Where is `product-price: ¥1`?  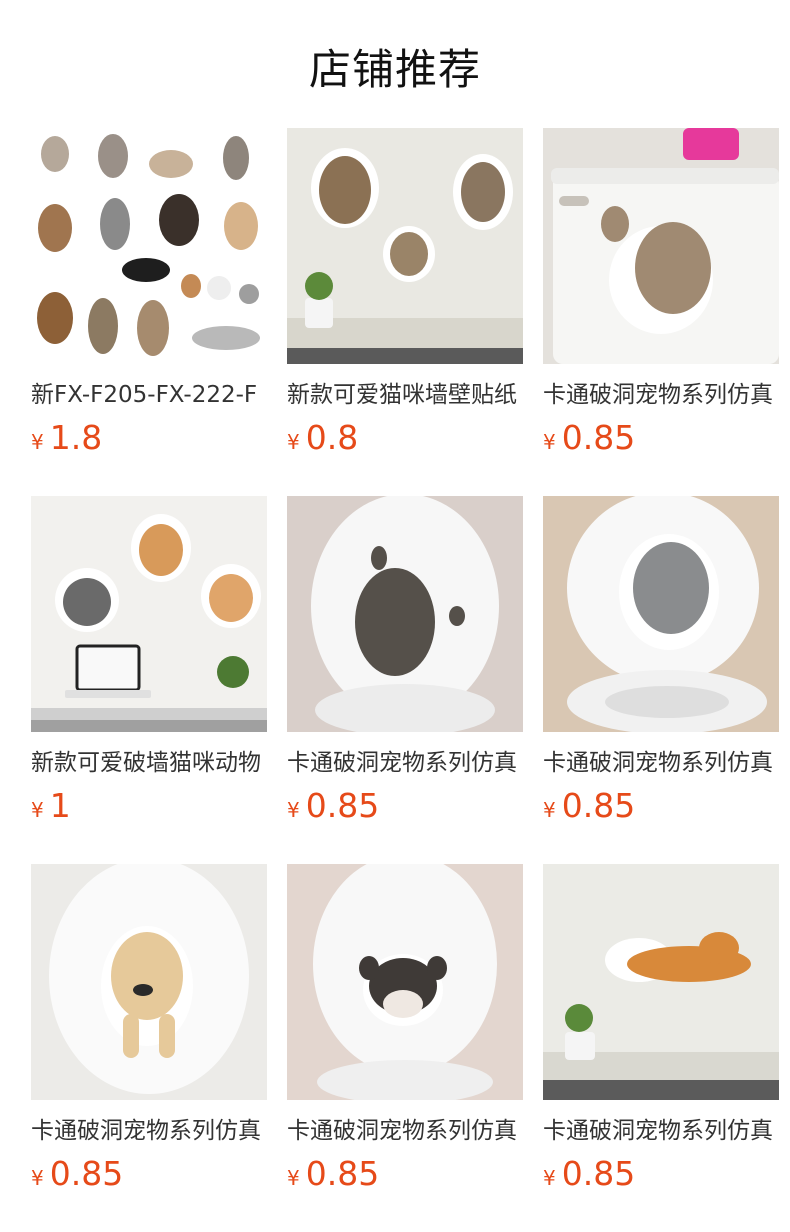 product-price: ¥1 is located at coordinates (51, 806).